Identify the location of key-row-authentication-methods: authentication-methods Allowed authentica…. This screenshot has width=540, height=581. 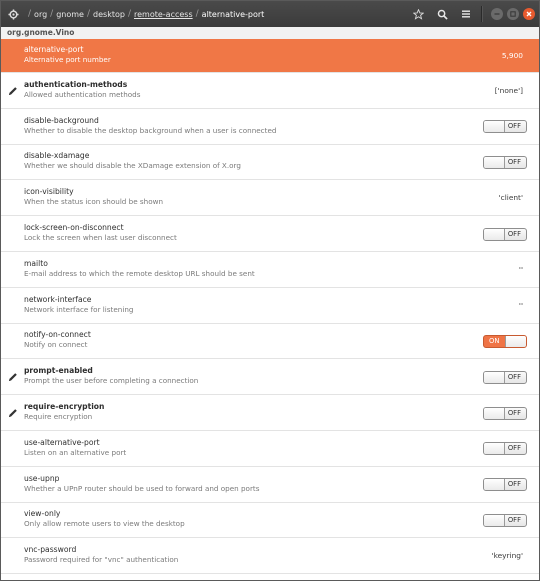
(270, 91).